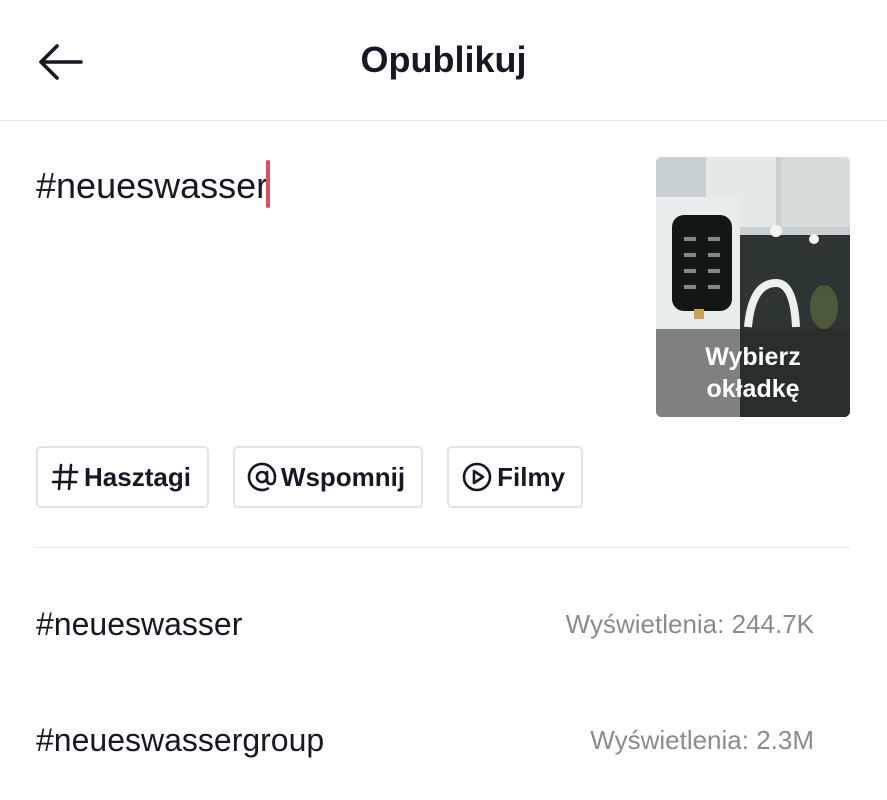  I want to click on cover-select-button: Wybierz okładkę, so click(753, 287).